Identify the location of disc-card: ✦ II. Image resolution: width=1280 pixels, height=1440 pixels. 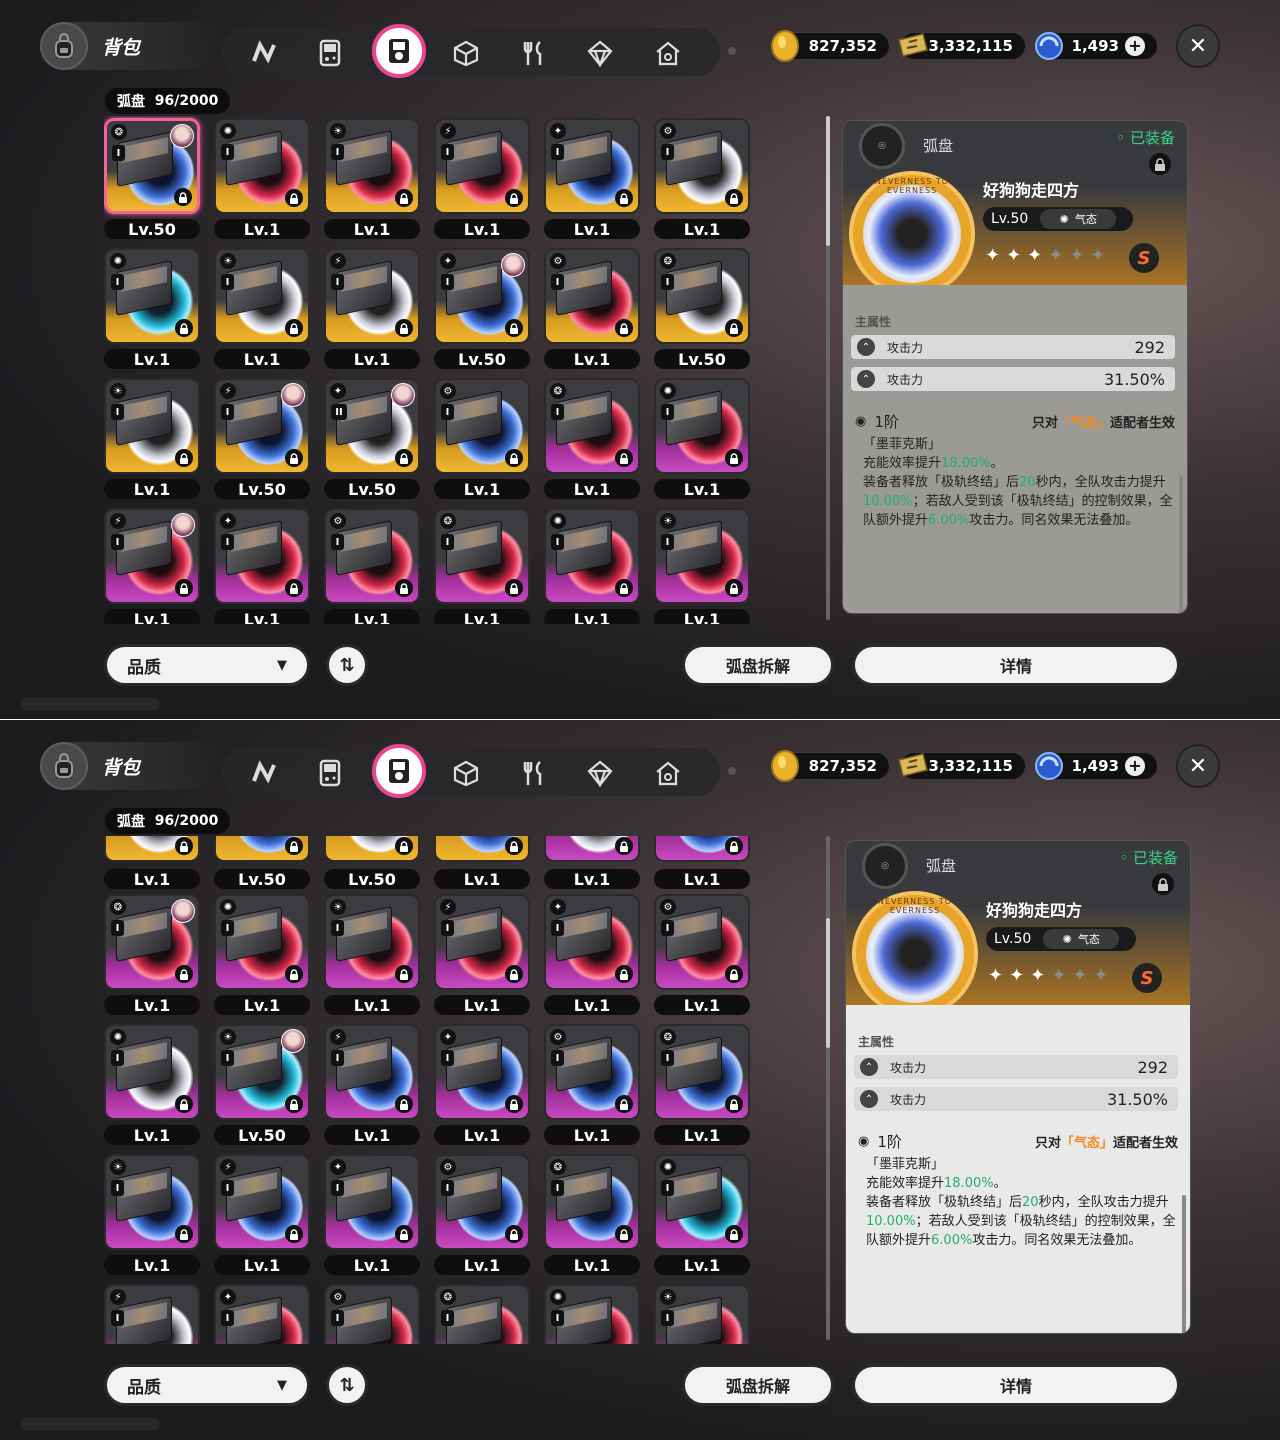
(372, 426).